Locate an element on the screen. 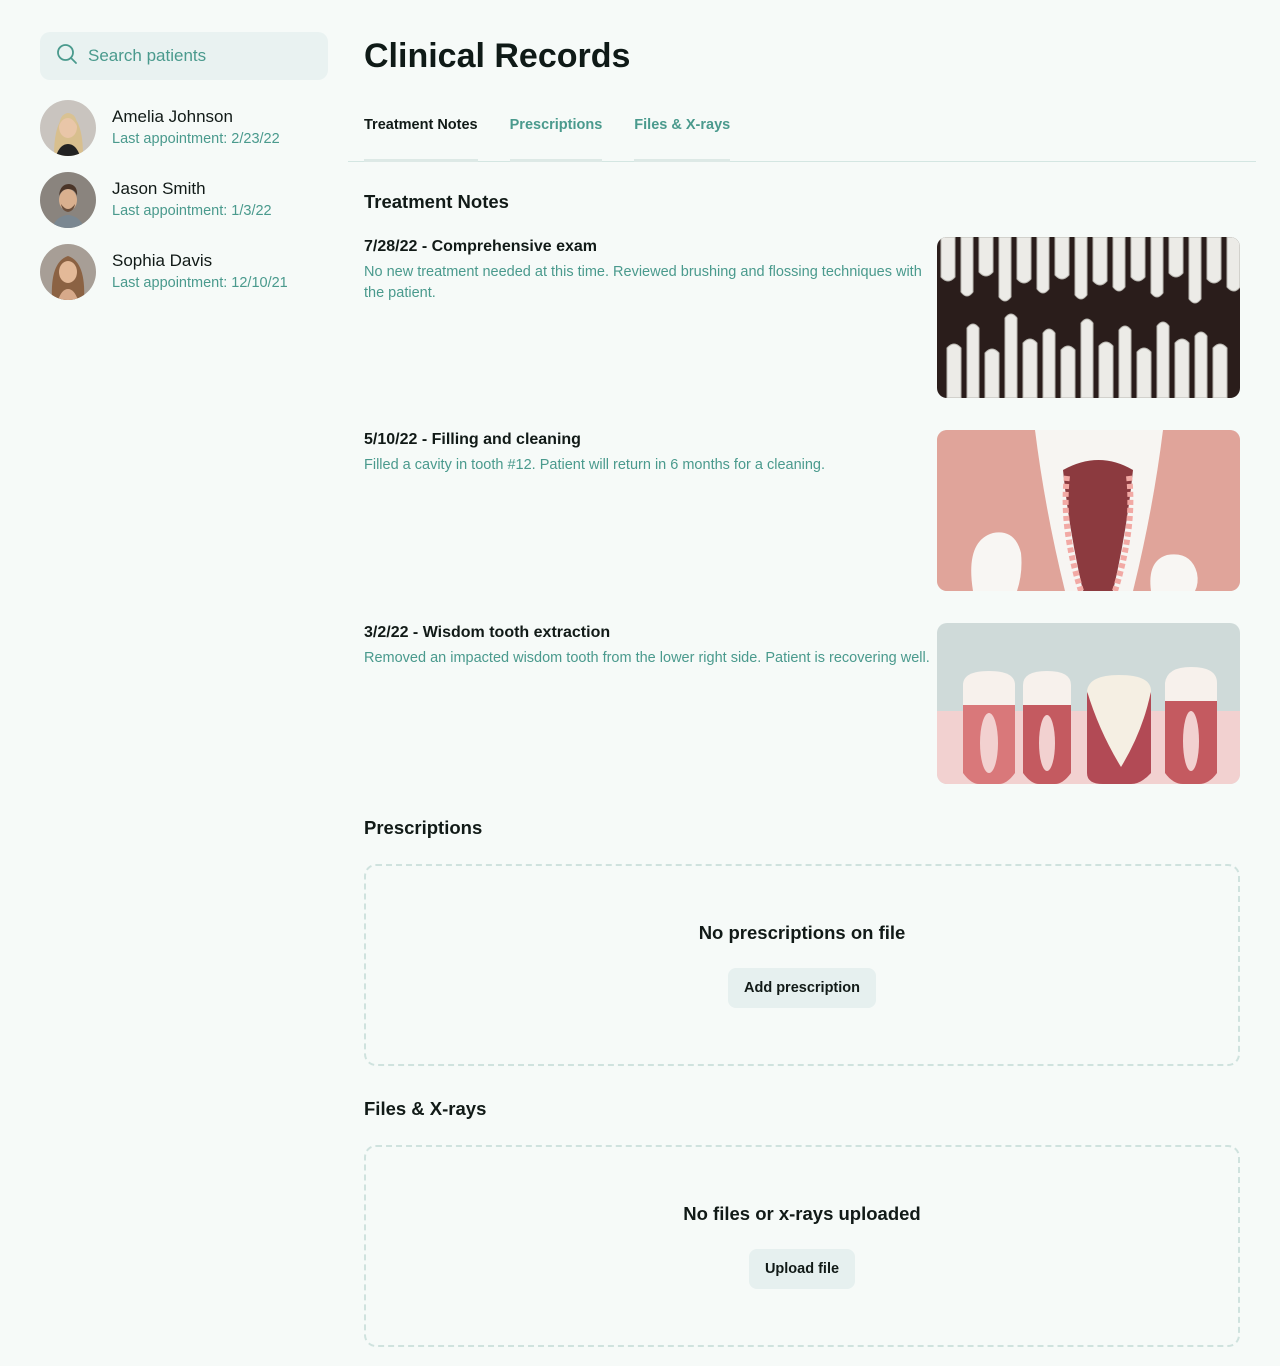  section-title: Prescriptions is located at coordinates (423, 827).